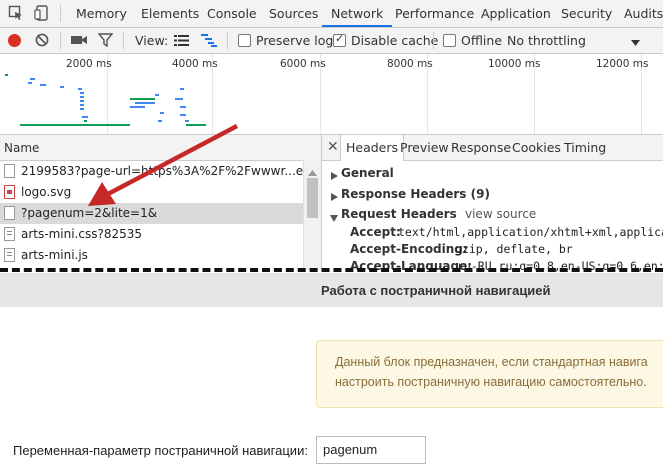 The width and height of the screenshot is (663, 471). Describe the element at coordinates (536, 147) in the screenshot. I see `tab-cookies: Cookies` at that location.